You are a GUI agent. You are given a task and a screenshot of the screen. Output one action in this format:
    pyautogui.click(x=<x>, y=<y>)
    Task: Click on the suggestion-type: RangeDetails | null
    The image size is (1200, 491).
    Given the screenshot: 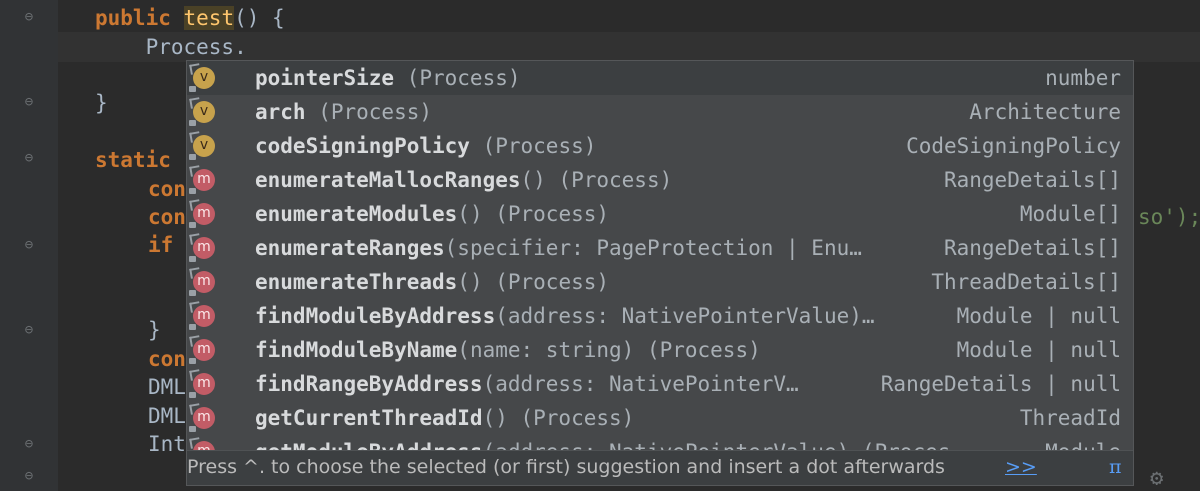 What is the action you would take?
    pyautogui.click(x=1000, y=384)
    